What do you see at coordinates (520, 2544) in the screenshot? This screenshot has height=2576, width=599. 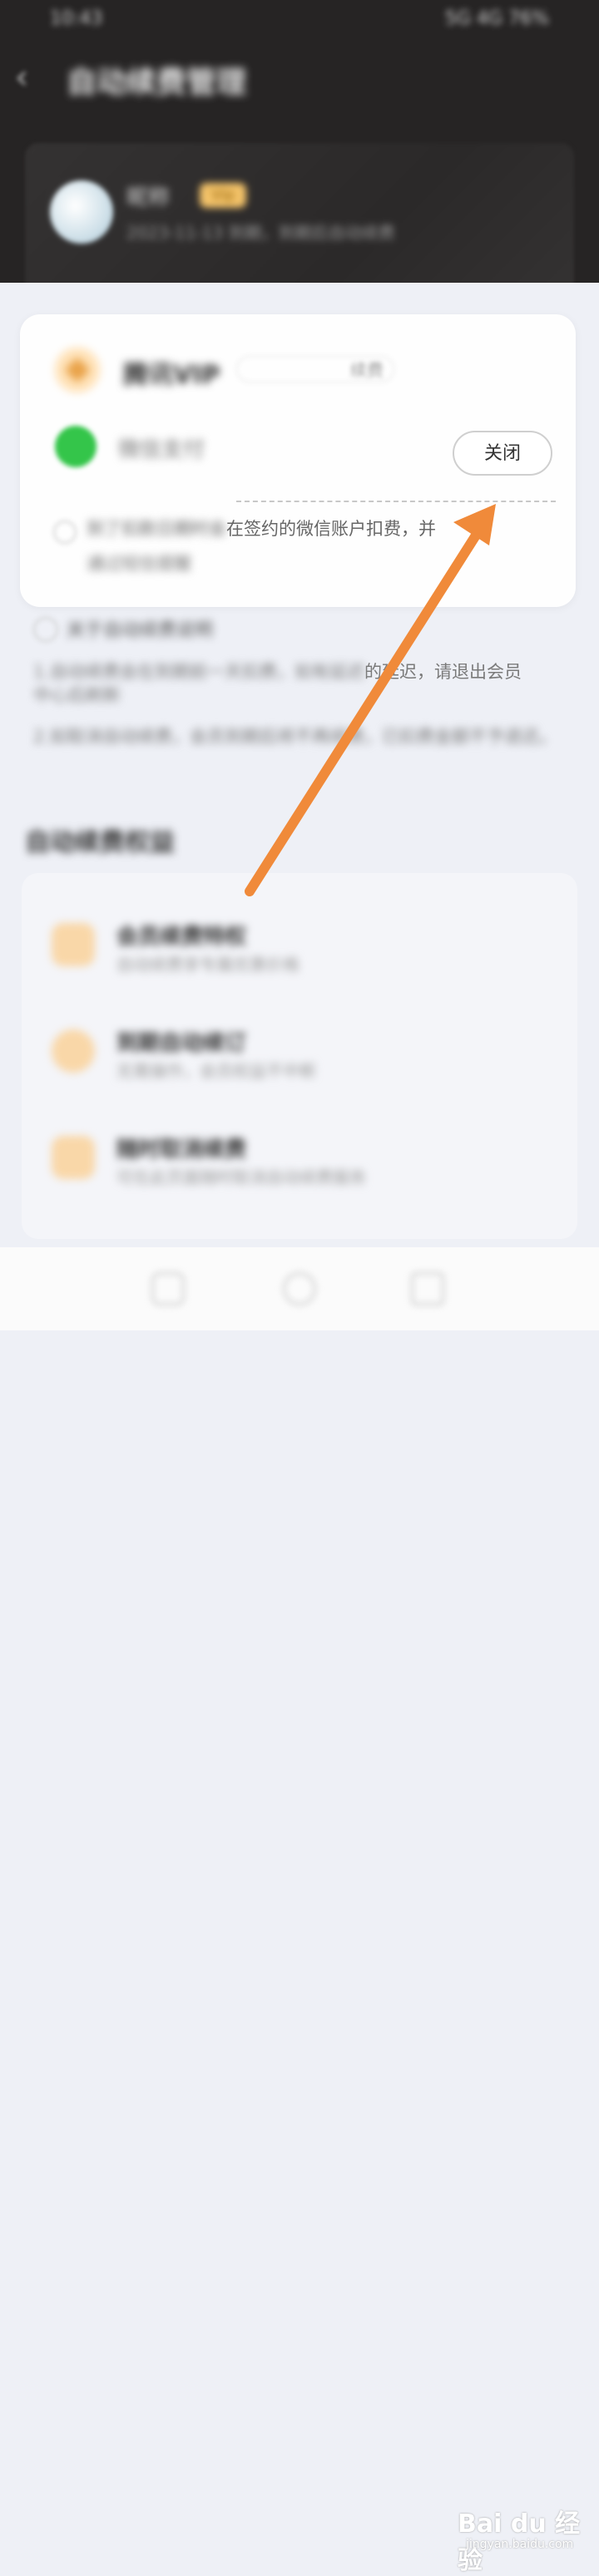 I see `watermark-url: jingyan.baidu.com` at bounding box center [520, 2544].